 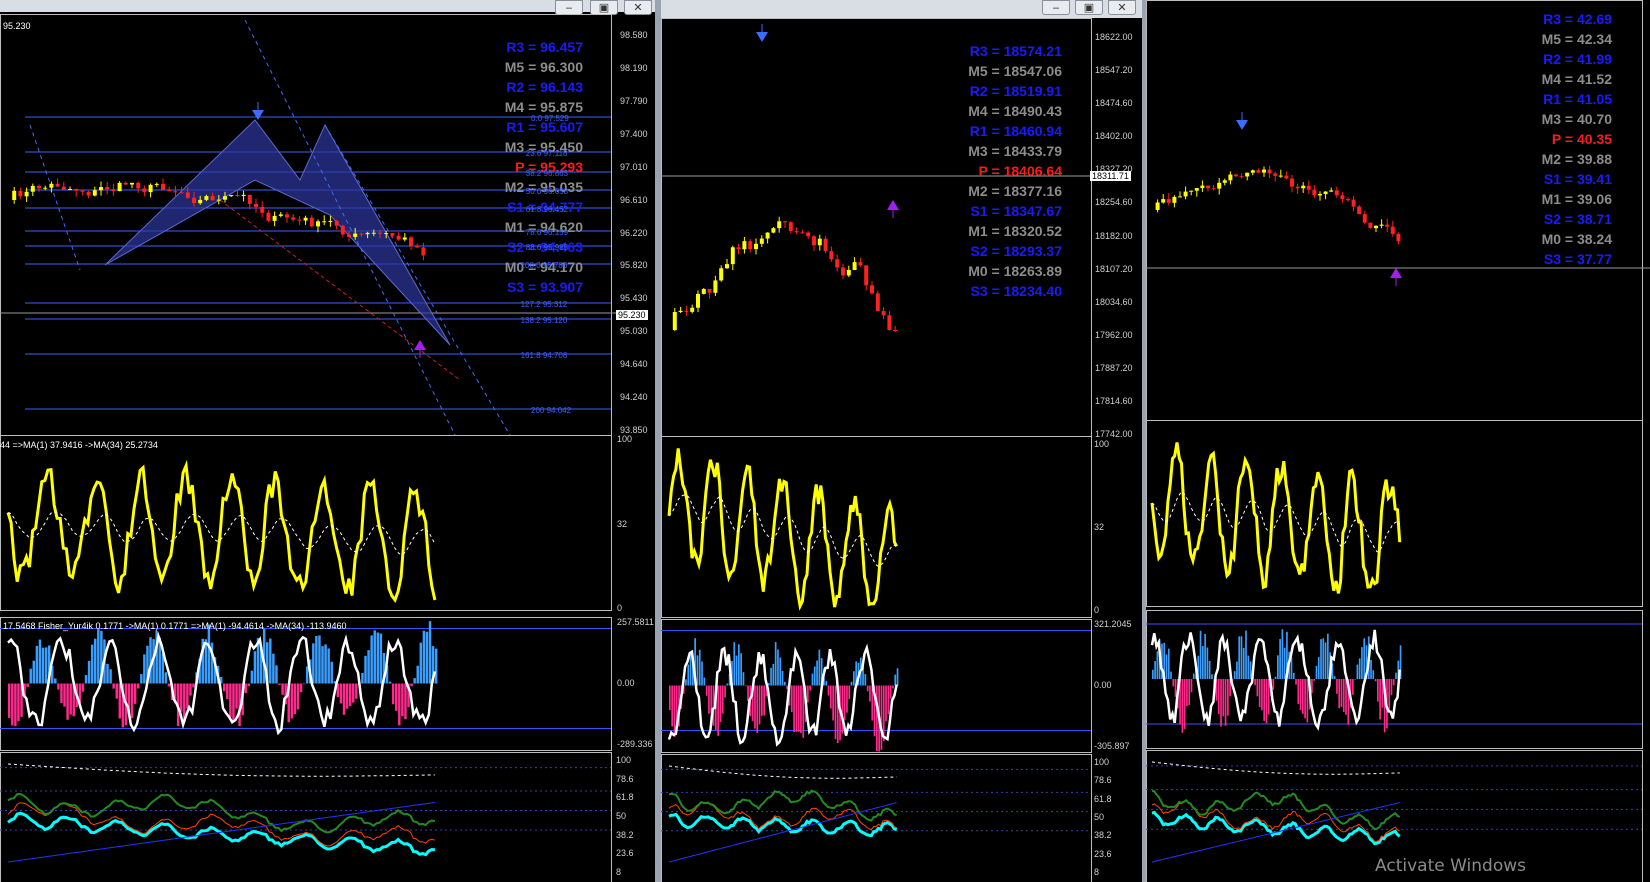 What do you see at coordinates (625, 834) in the screenshot?
I see `axis-tick-label: 38.2` at bounding box center [625, 834].